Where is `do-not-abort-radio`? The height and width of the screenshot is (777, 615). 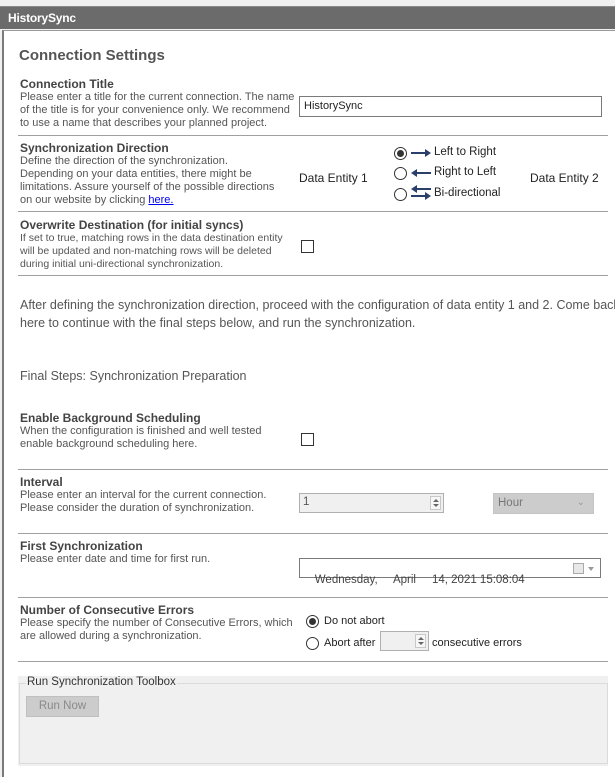
do-not-abort-radio is located at coordinates (312, 621).